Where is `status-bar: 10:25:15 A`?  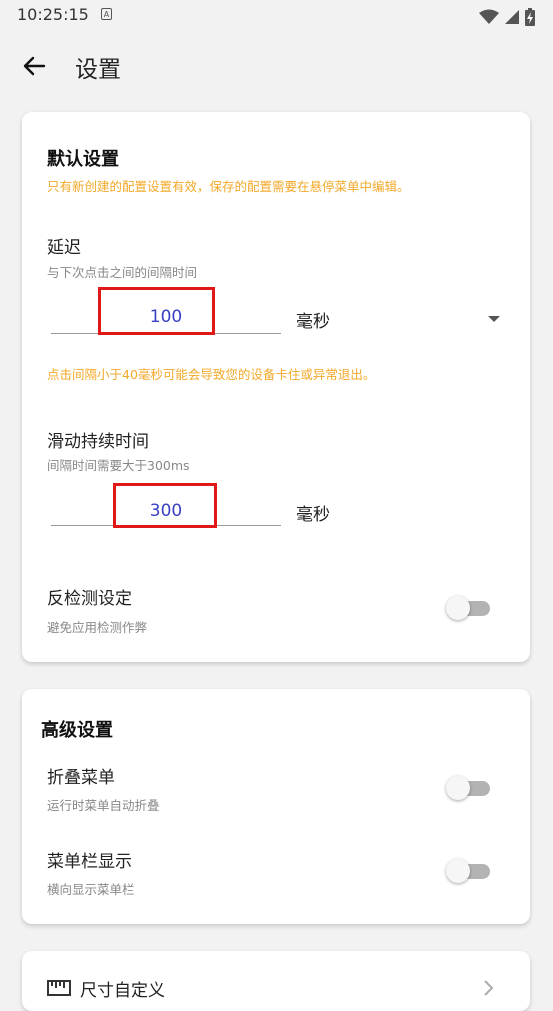 status-bar: 10:25:15 A is located at coordinates (276, 15).